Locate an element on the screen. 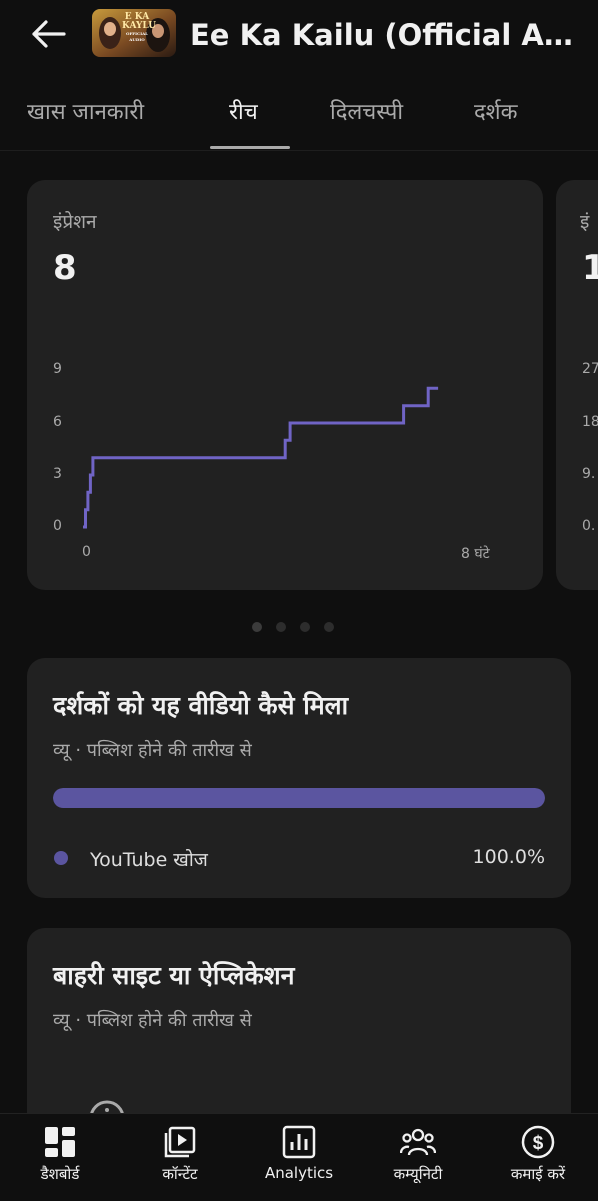 The image size is (598, 1201). nav-label: कम्यूनिटी is located at coordinates (418, 1174).